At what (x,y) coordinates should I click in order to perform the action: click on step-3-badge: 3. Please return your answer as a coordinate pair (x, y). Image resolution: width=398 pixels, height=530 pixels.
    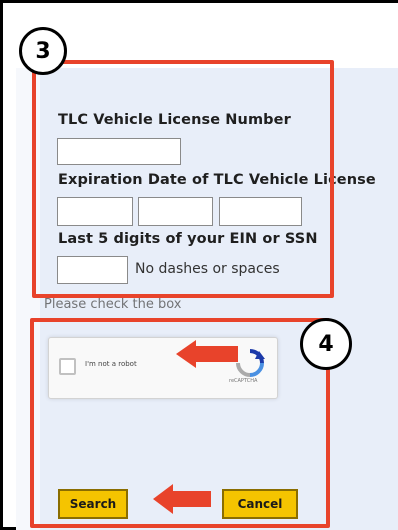
    Looking at the image, I should click on (43, 51).